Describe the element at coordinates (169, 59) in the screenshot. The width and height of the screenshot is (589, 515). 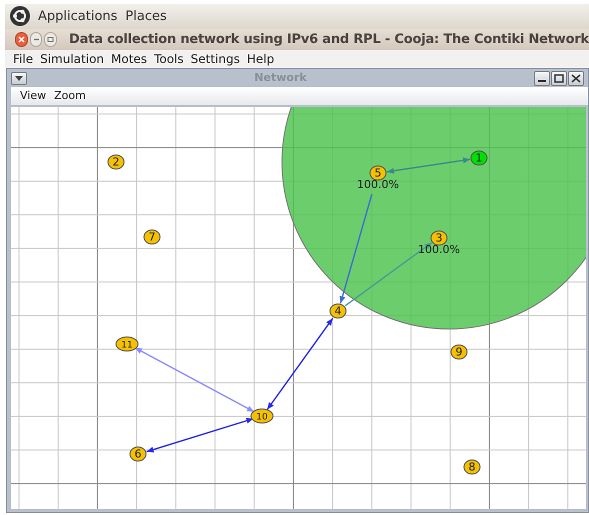
I see `menu-item: Tools` at that location.